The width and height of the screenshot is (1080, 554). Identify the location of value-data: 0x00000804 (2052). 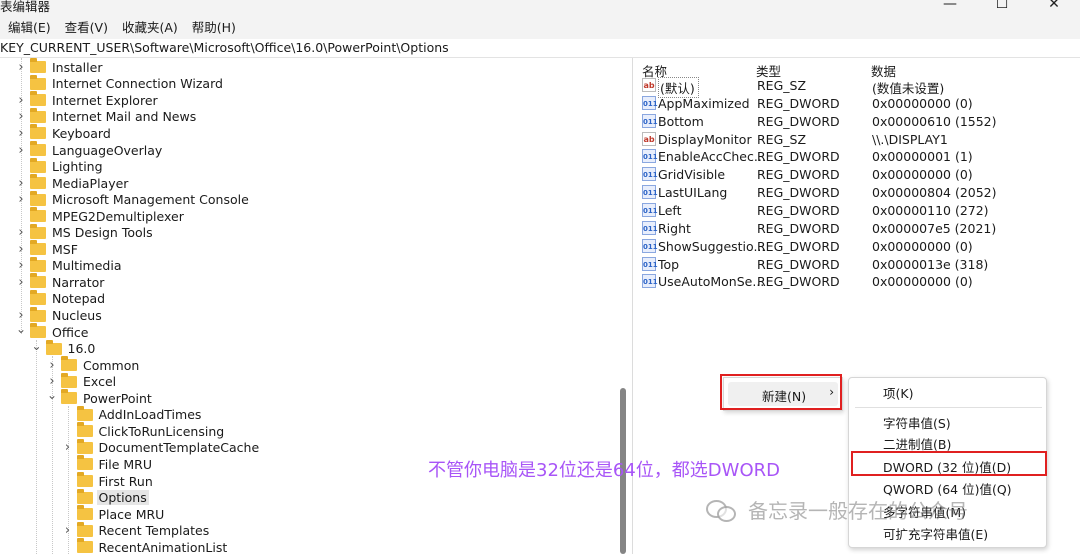
(934, 193).